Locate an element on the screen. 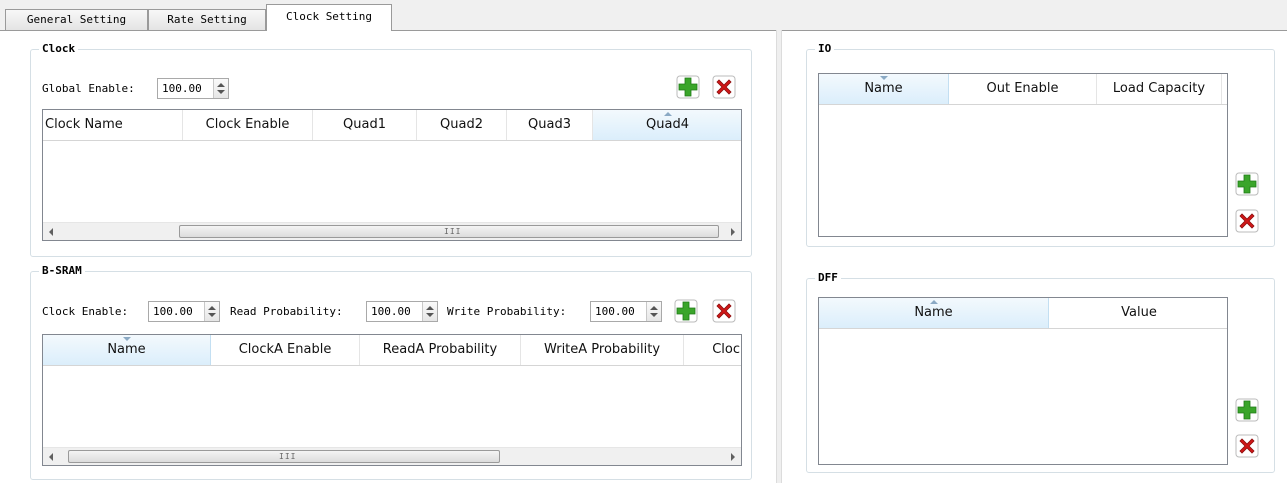 The height and width of the screenshot is (483, 1287). io-col-out-enable: Out Enable is located at coordinates (1023, 89).